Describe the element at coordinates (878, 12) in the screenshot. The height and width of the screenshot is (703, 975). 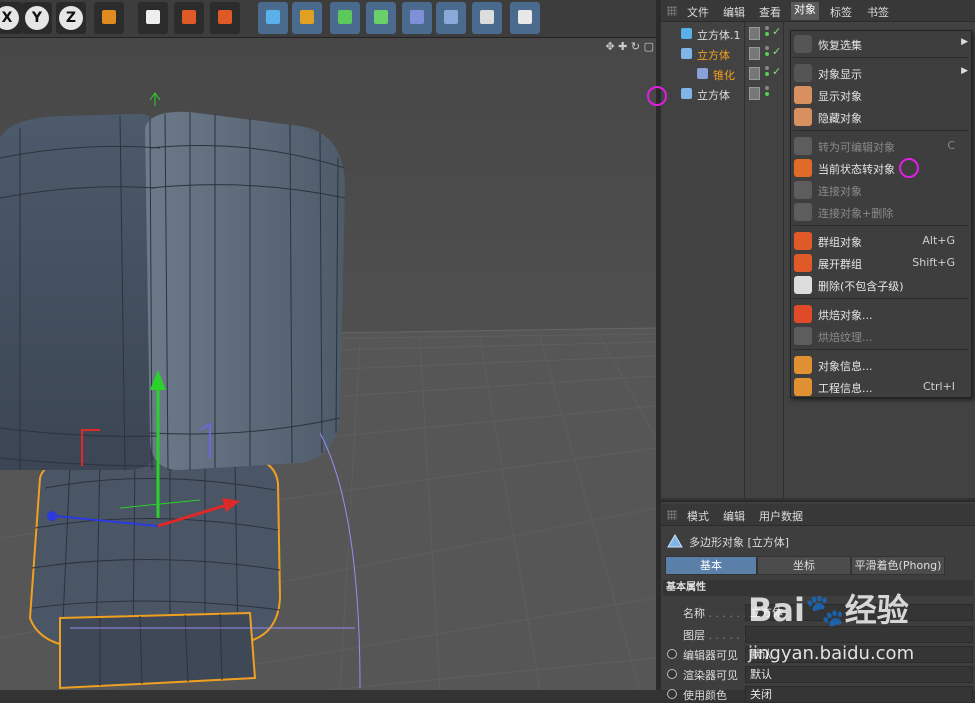
I see `menu-bookmarks: 书签` at that location.